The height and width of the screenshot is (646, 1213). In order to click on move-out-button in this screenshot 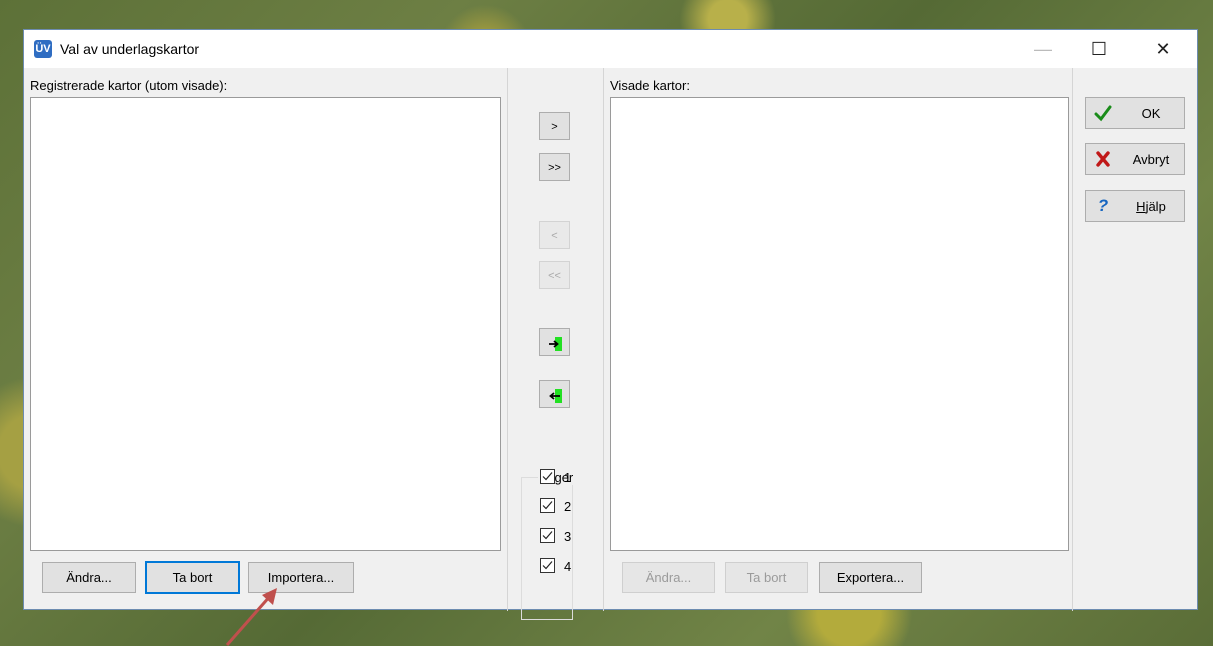, I will do `click(554, 394)`.